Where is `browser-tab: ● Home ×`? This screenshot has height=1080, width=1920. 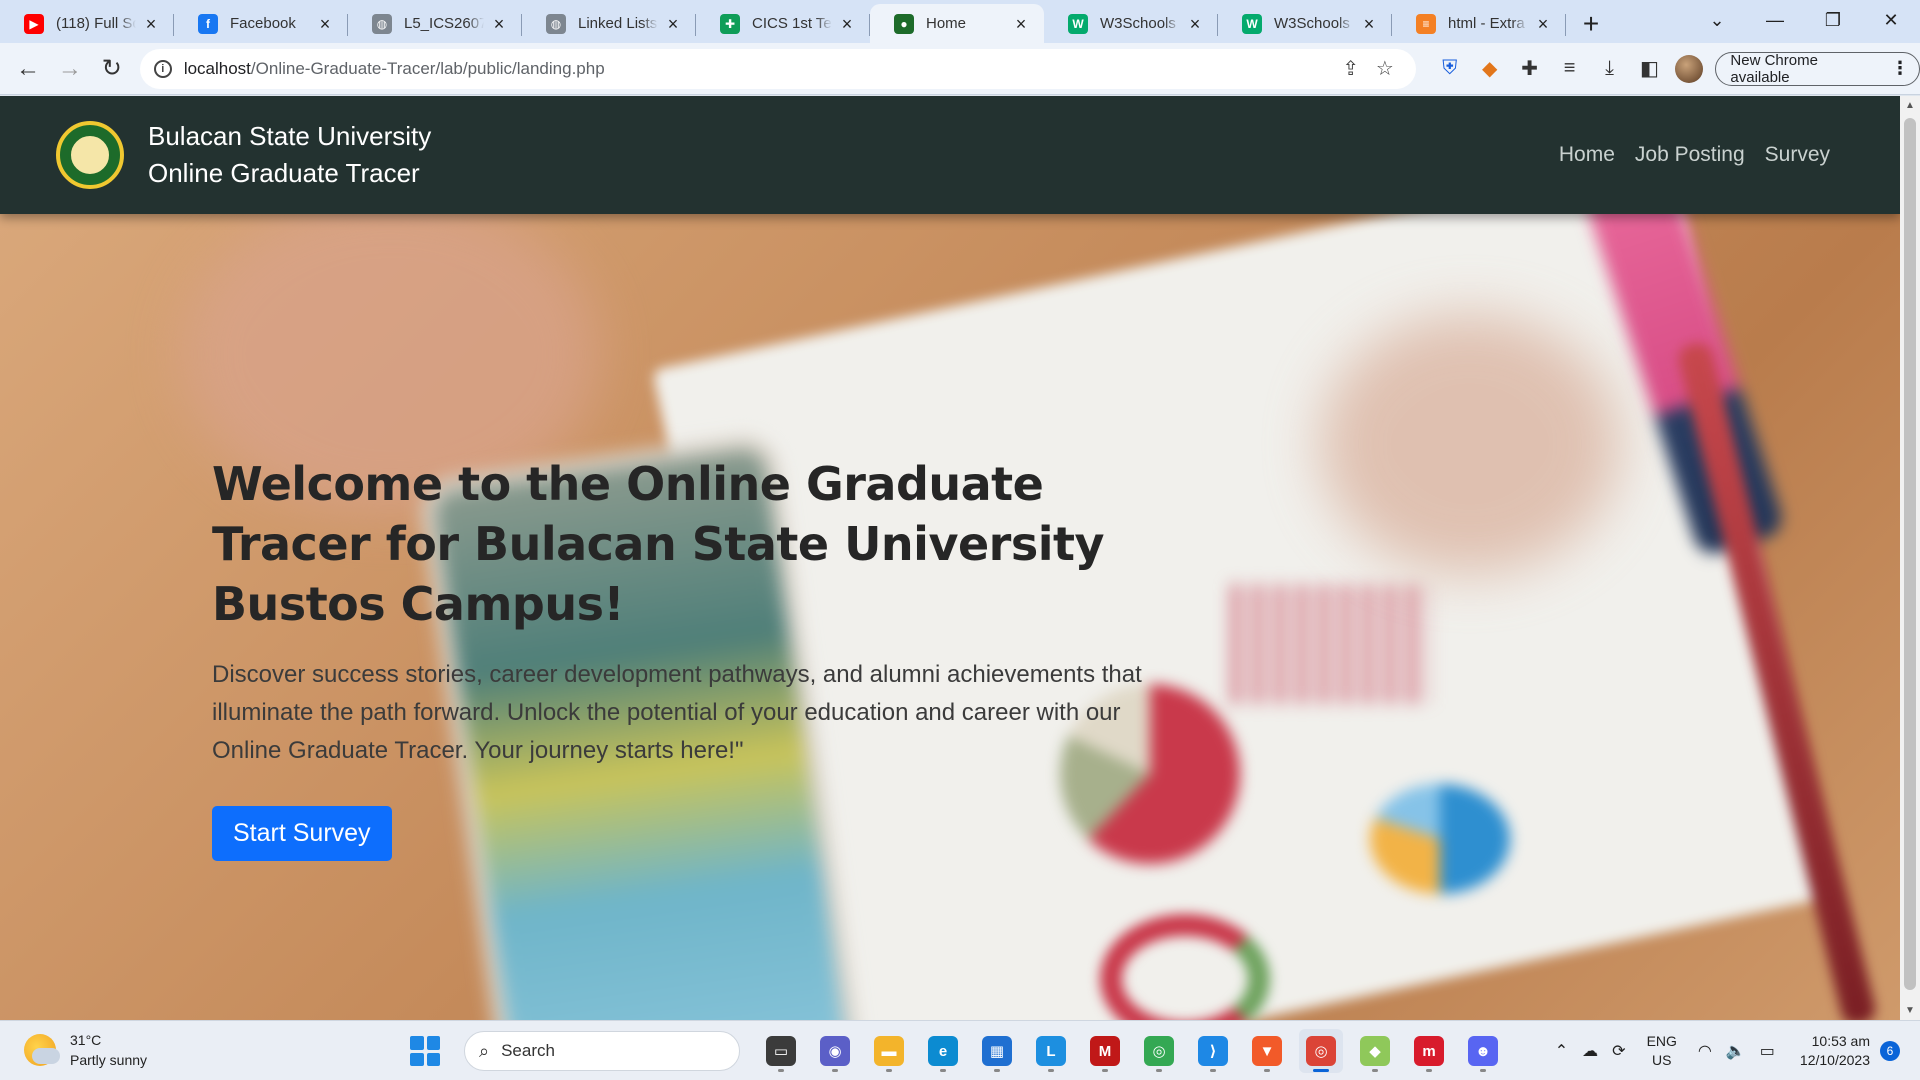 browser-tab: ● Home × is located at coordinates (957, 23).